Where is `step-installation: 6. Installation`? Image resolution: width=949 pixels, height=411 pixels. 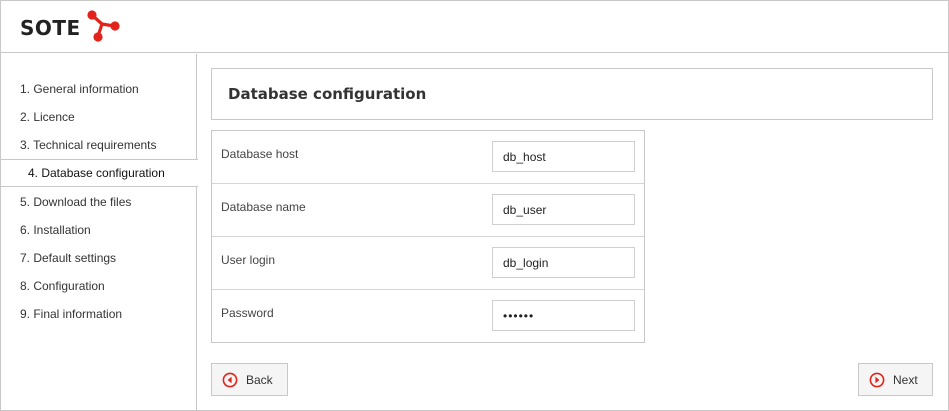
step-installation: 6. Installation is located at coordinates (99, 230).